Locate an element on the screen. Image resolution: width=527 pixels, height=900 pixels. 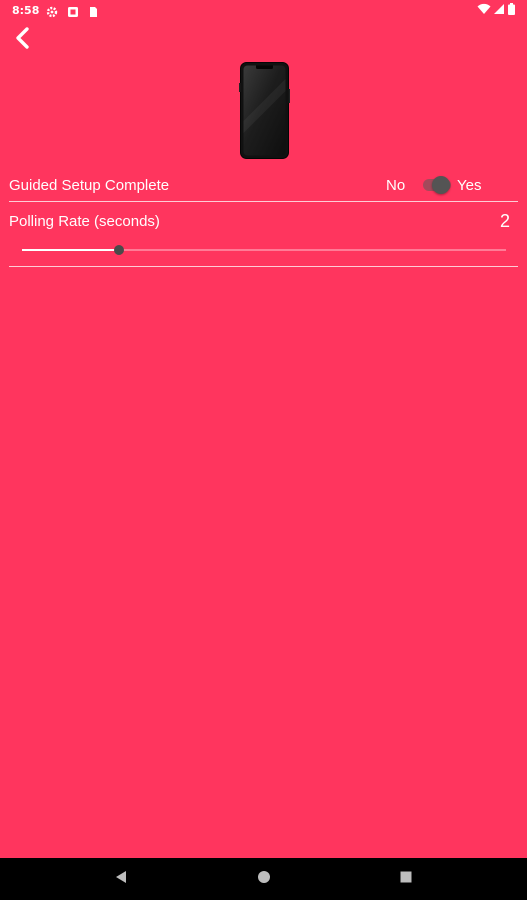
screenshot-icon is located at coordinates (73, 11).